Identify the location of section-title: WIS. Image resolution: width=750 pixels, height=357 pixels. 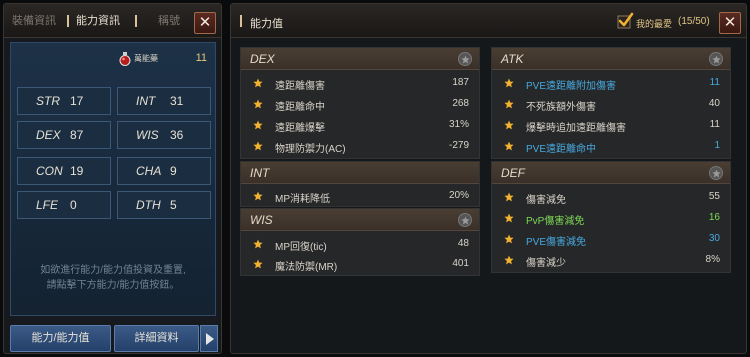
(261, 220).